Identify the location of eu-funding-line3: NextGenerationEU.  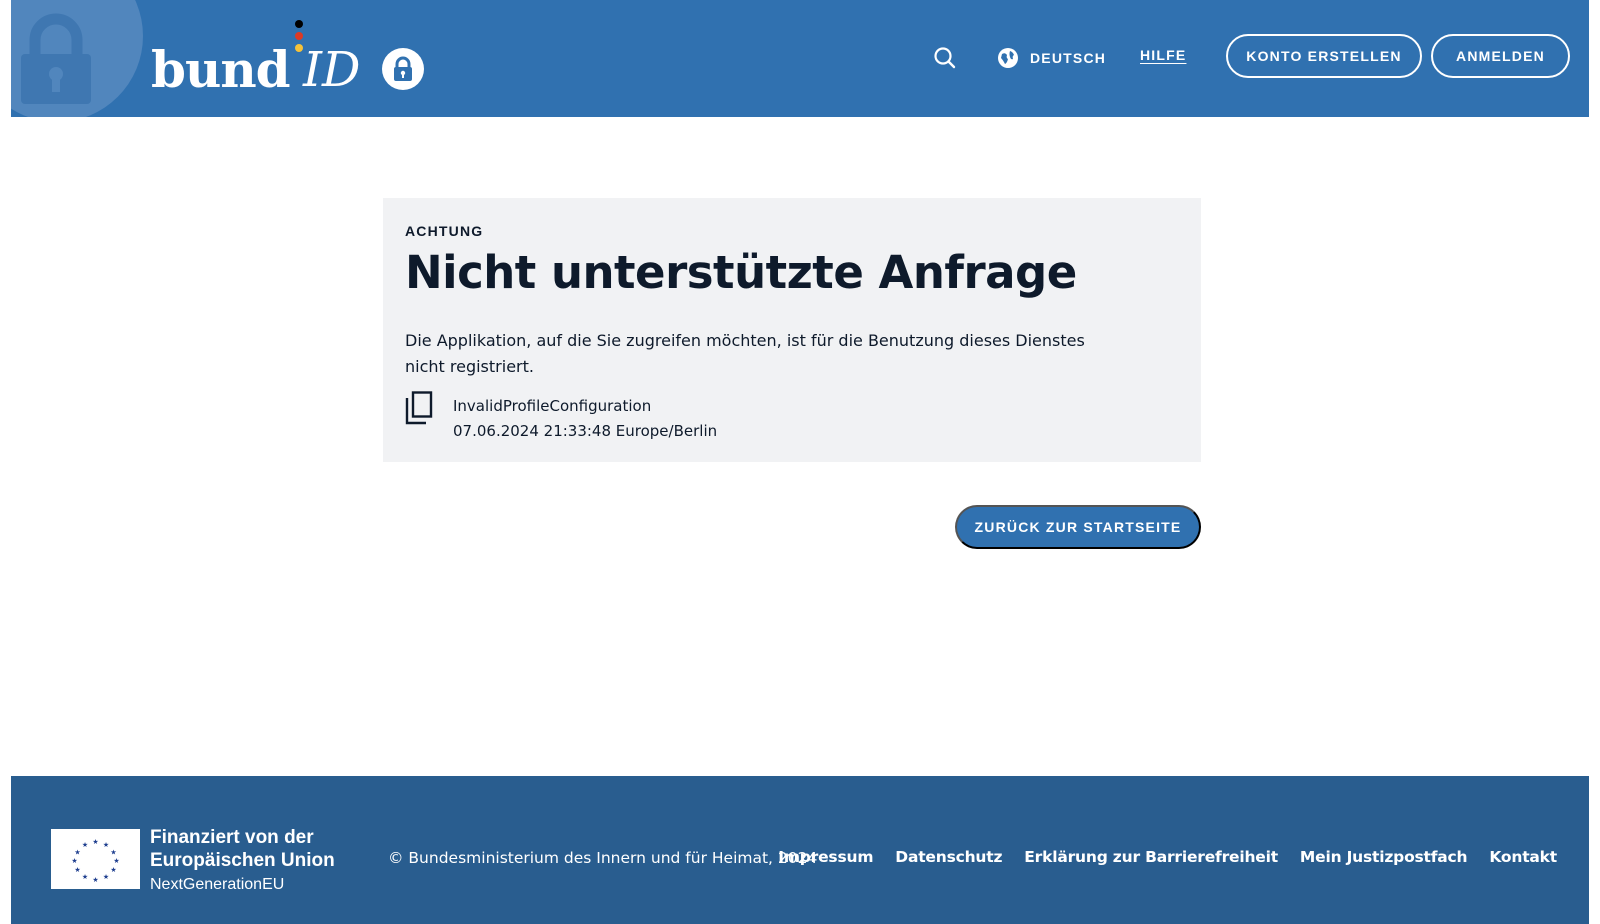
(242, 885).